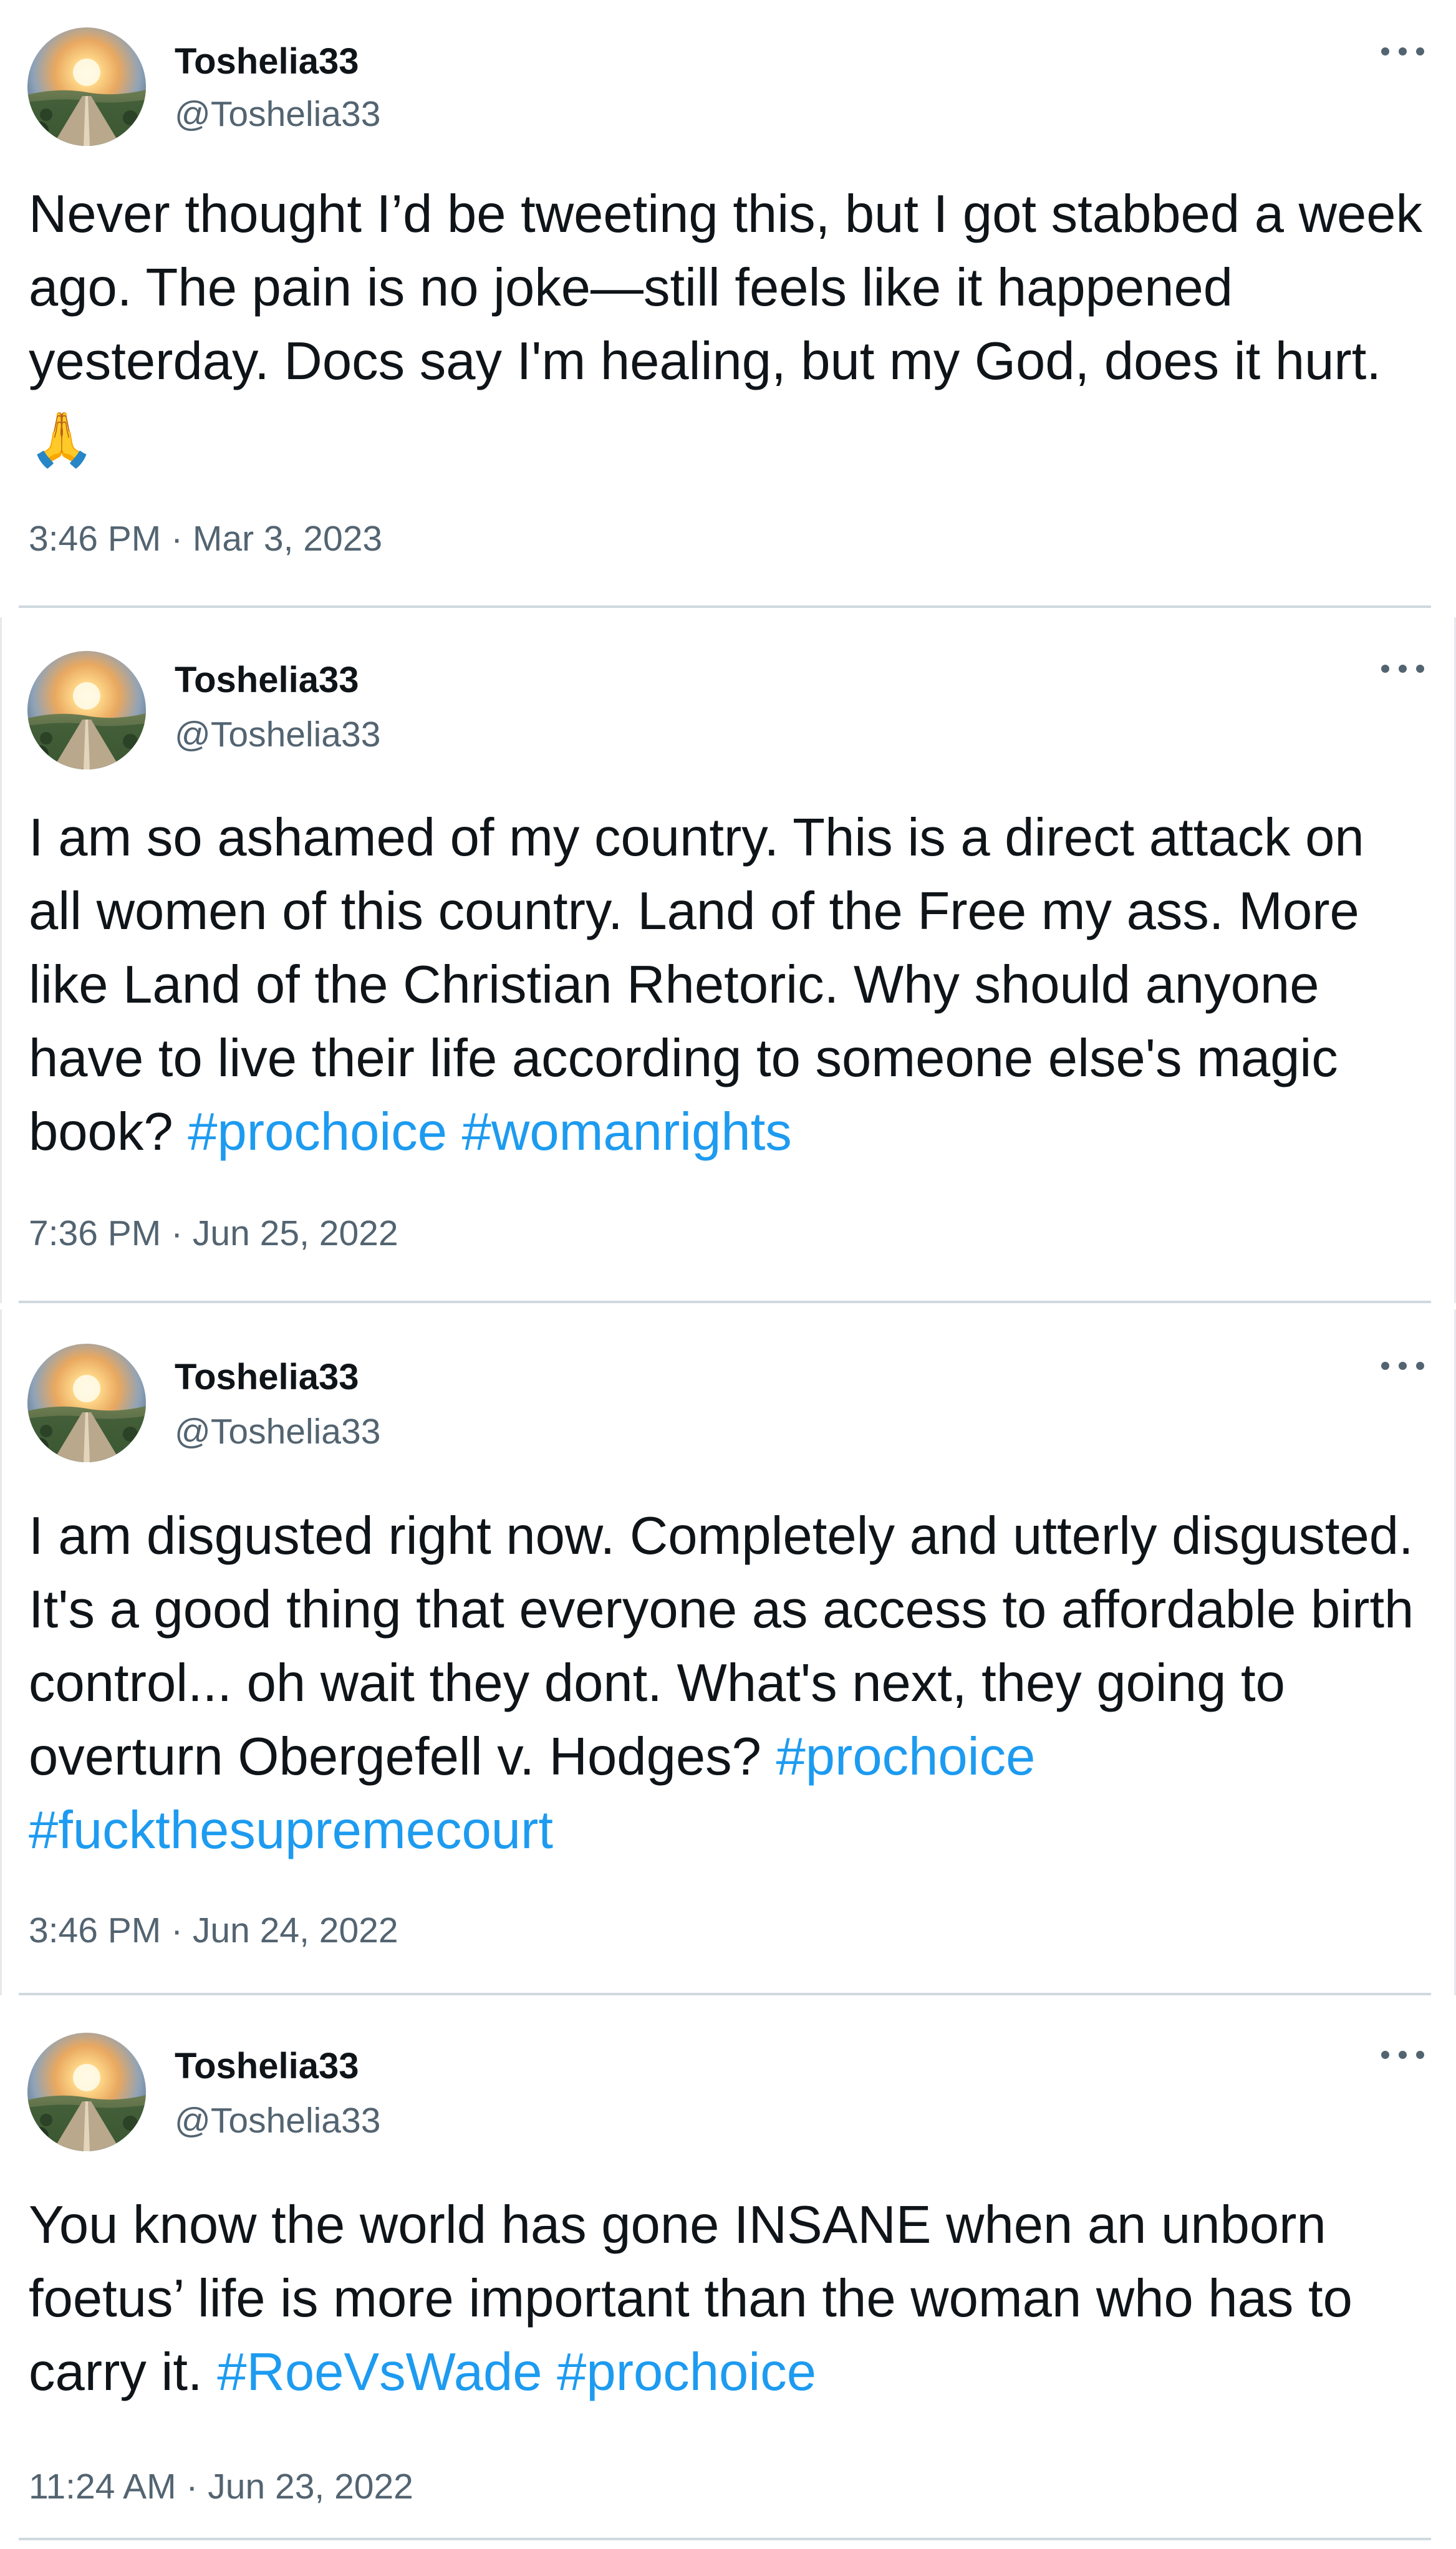  What do you see at coordinates (627, 1132) in the screenshot?
I see `hashtag-link: #womanrights` at bounding box center [627, 1132].